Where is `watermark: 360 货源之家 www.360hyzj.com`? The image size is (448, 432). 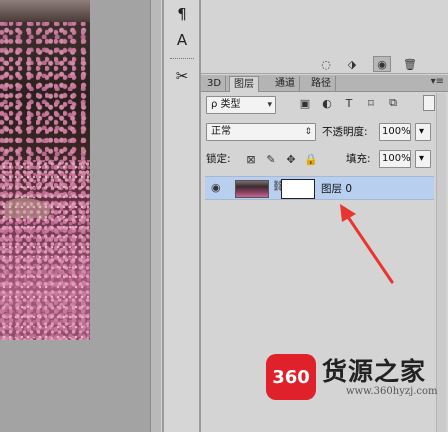 watermark: 360 货源之家 www.360hyzj.com is located at coordinates (355, 378).